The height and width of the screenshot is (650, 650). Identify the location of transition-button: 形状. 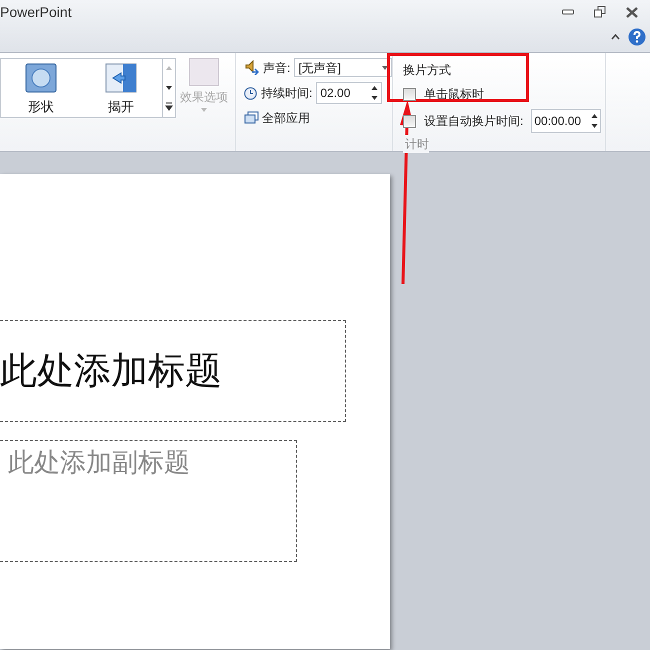
(41, 88).